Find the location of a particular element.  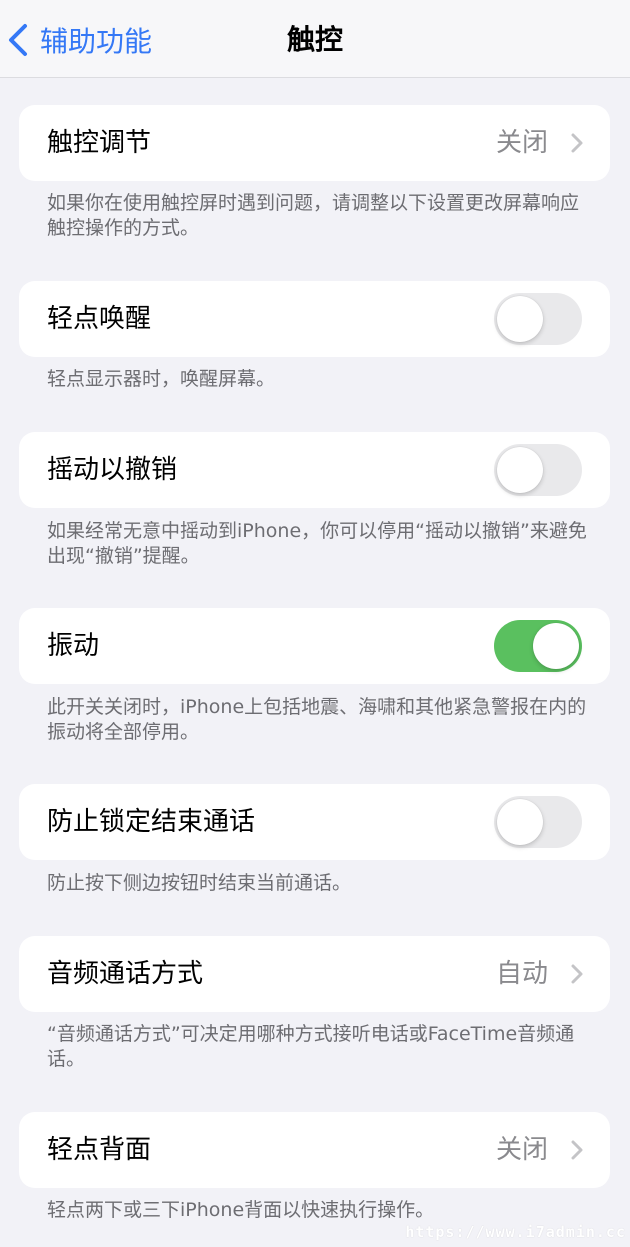

row-value: 自动 is located at coordinates (521, 974).